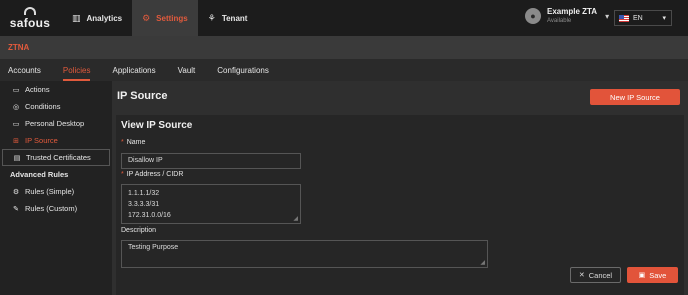 Image resolution: width=688 pixels, height=295 pixels. I want to click on tab-vault: Vault, so click(187, 70).